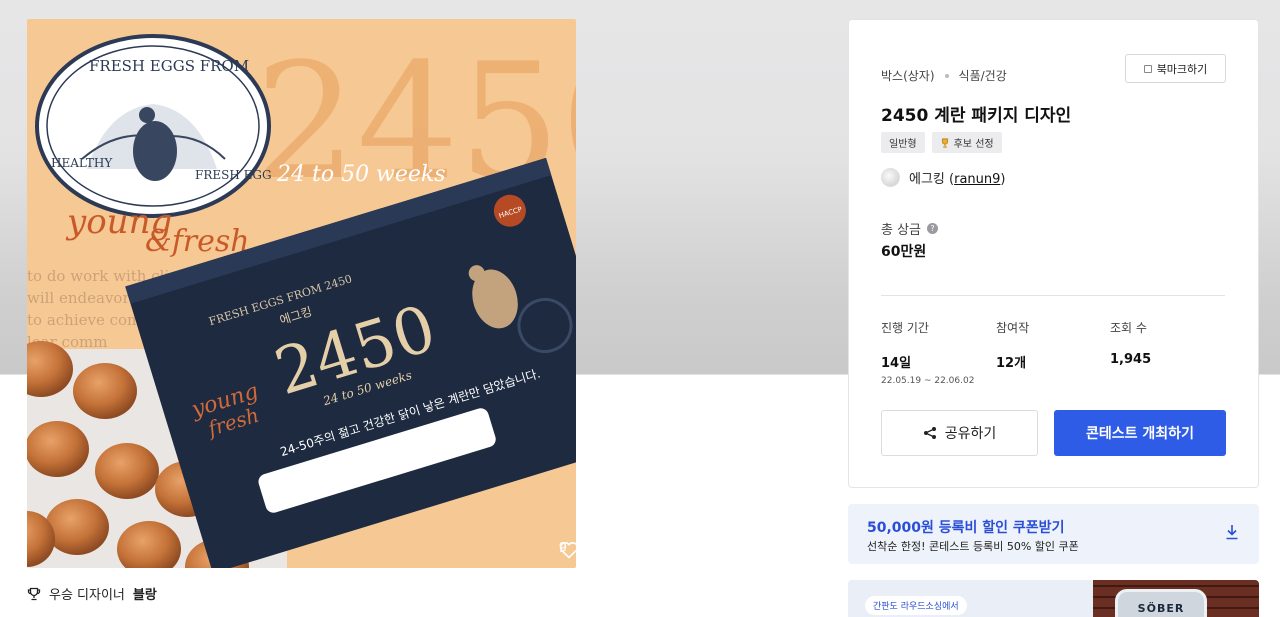 This screenshot has width=1280, height=617. What do you see at coordinates (933, 228) in the screenshot?
I see `help-icon: ?` at bounding box center [933, 228].